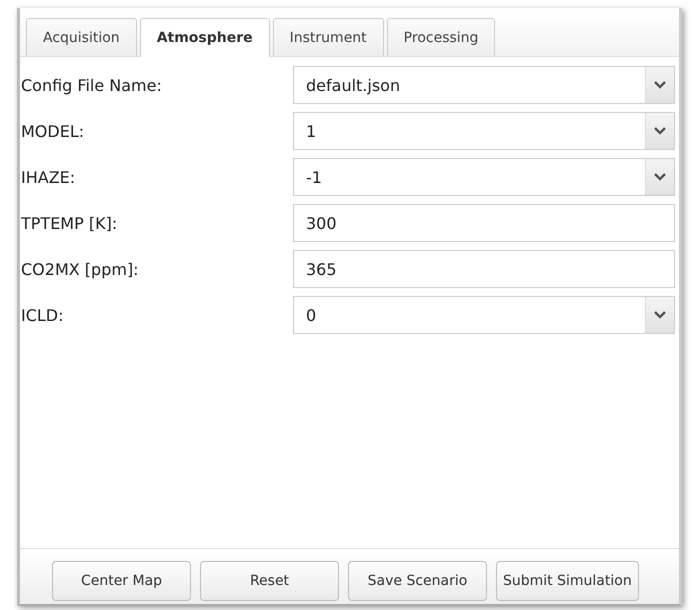  Describe the element at coordinates (205, 37) in the screenshot. I see `tab: Atmosphere` at that location.